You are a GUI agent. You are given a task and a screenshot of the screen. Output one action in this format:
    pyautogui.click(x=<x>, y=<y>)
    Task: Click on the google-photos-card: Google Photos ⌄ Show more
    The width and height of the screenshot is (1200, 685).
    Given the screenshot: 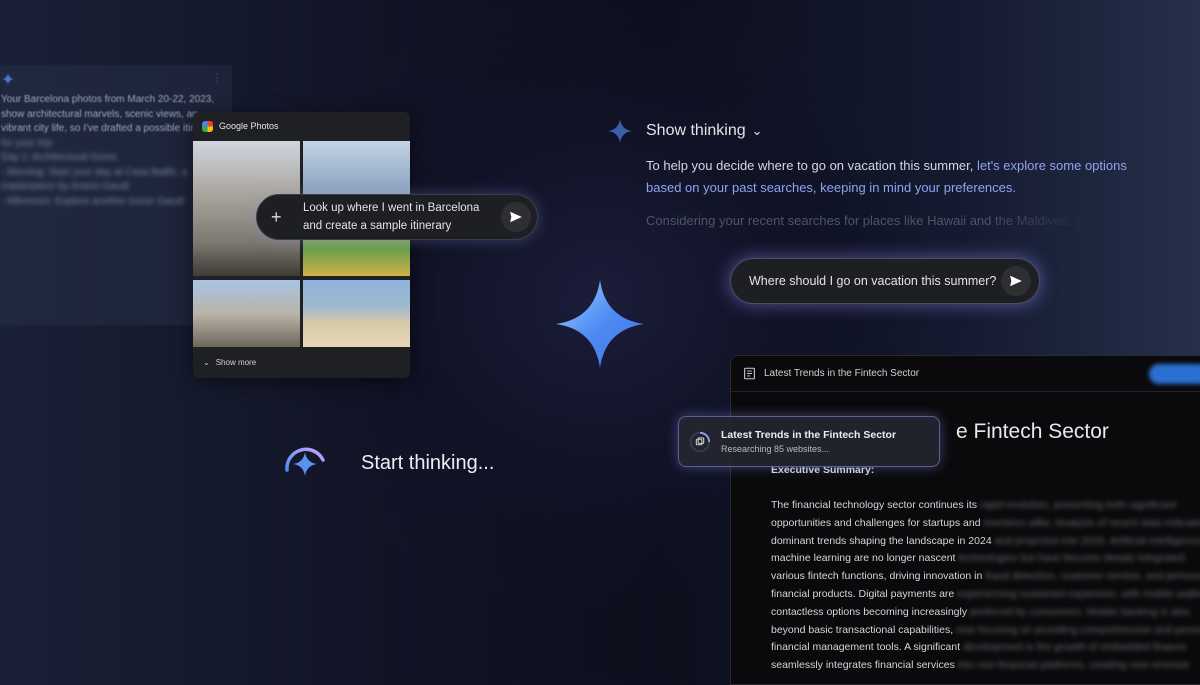 What is the action you would take?
    pyautogui.click(x=301, y=245)
    